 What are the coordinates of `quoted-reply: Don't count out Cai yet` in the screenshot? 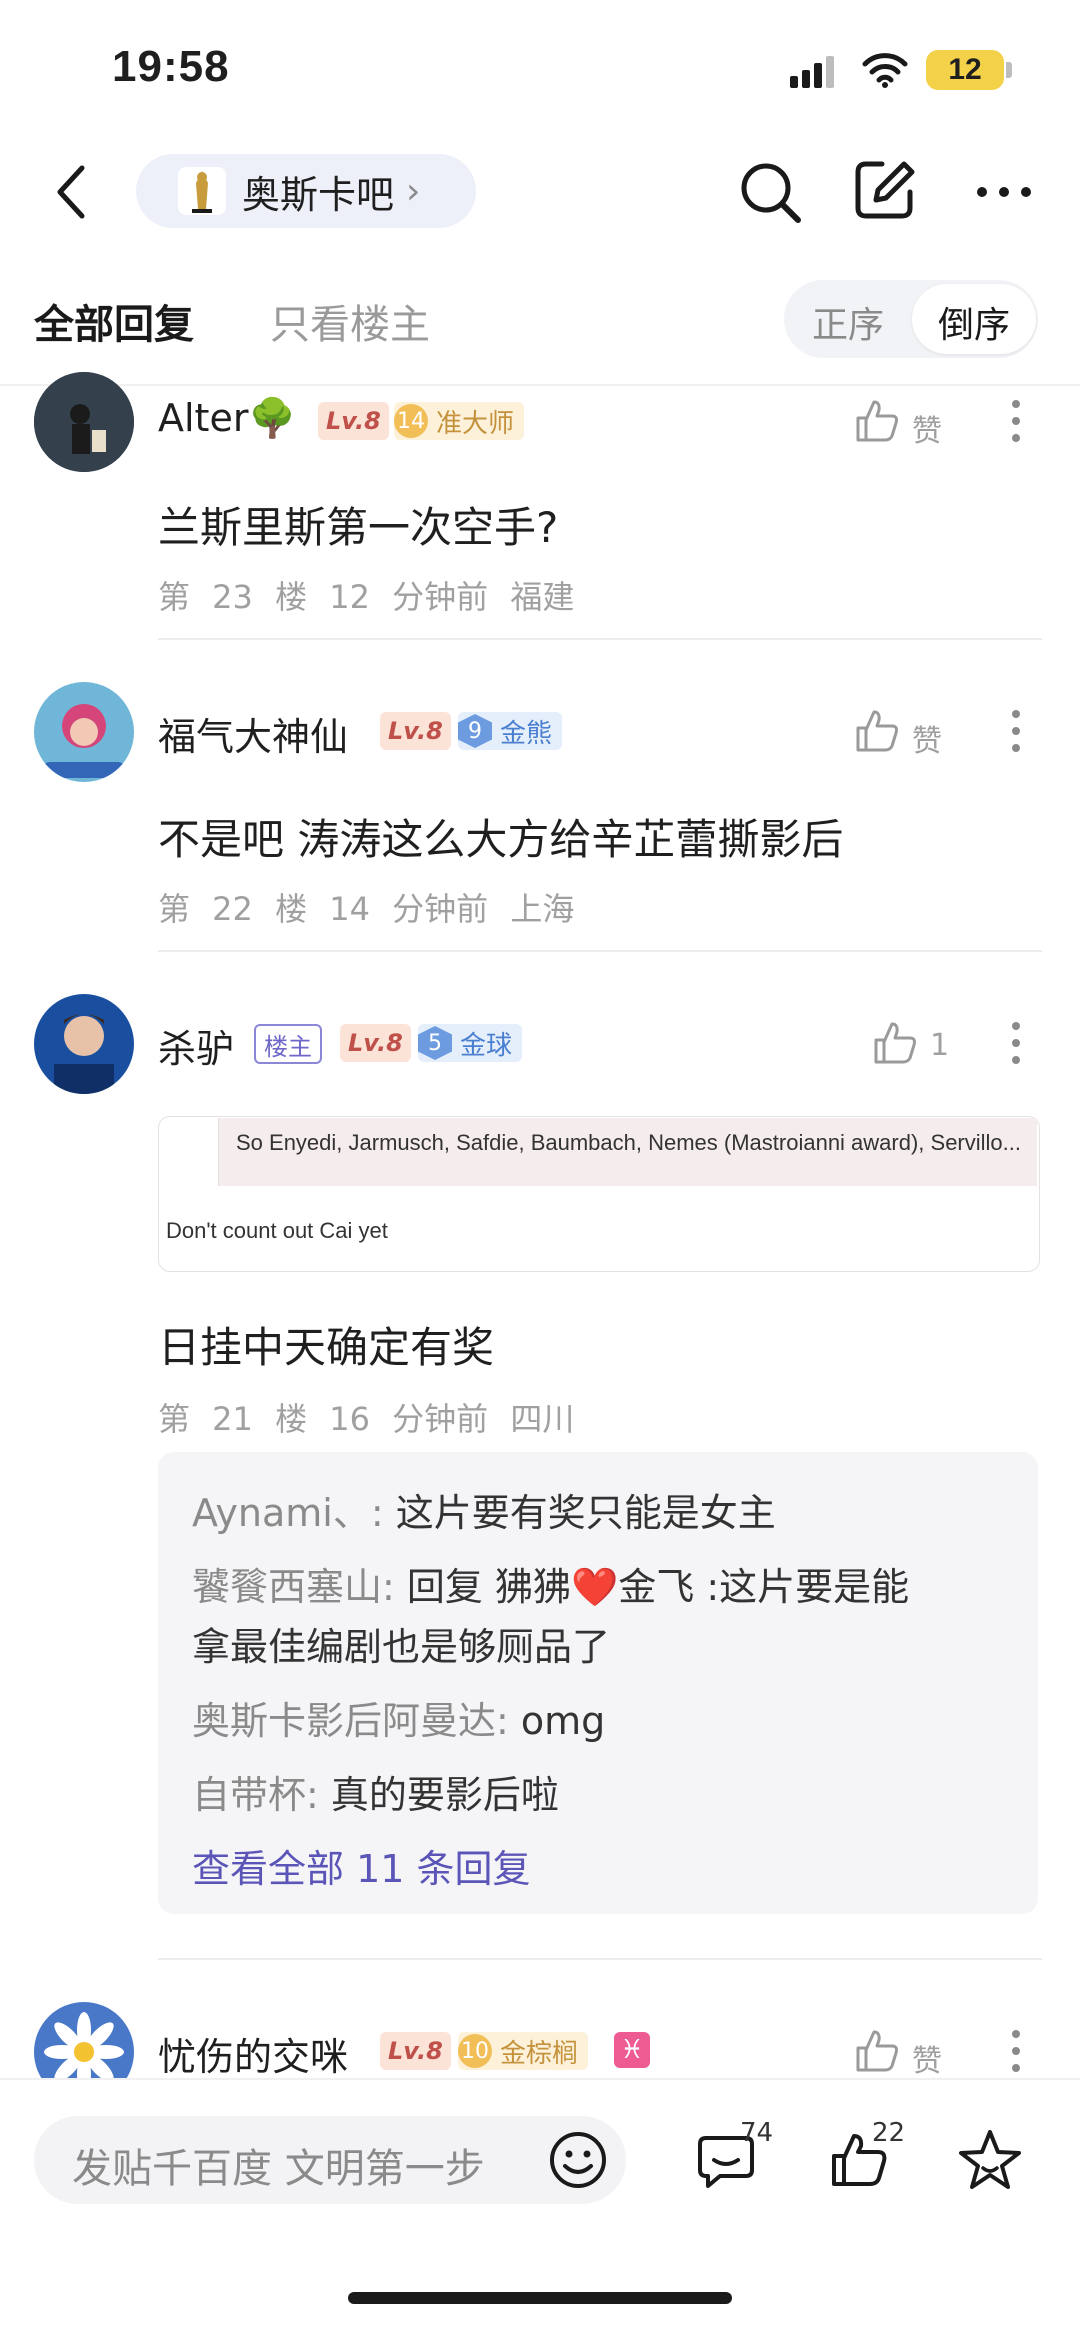 It's located at (277, 1230).